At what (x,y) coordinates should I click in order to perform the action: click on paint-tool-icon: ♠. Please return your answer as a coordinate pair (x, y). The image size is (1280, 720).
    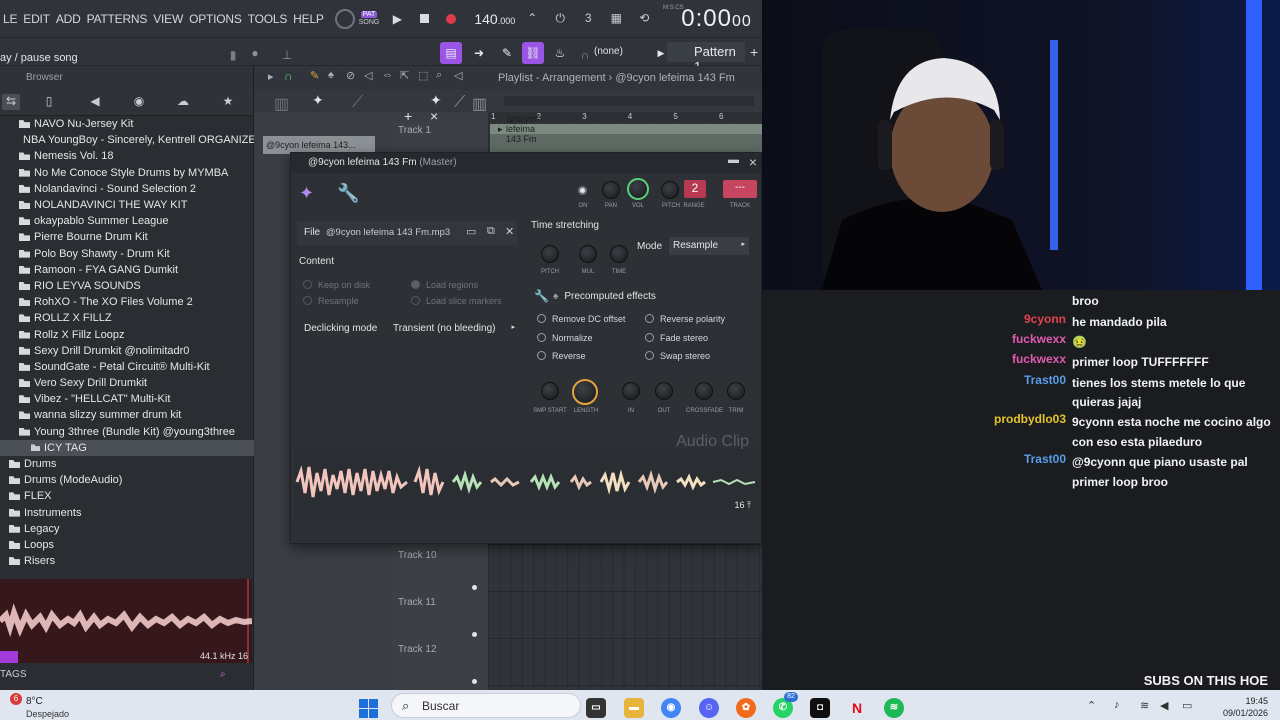
    Looking at the image, I should click on (331, 75).